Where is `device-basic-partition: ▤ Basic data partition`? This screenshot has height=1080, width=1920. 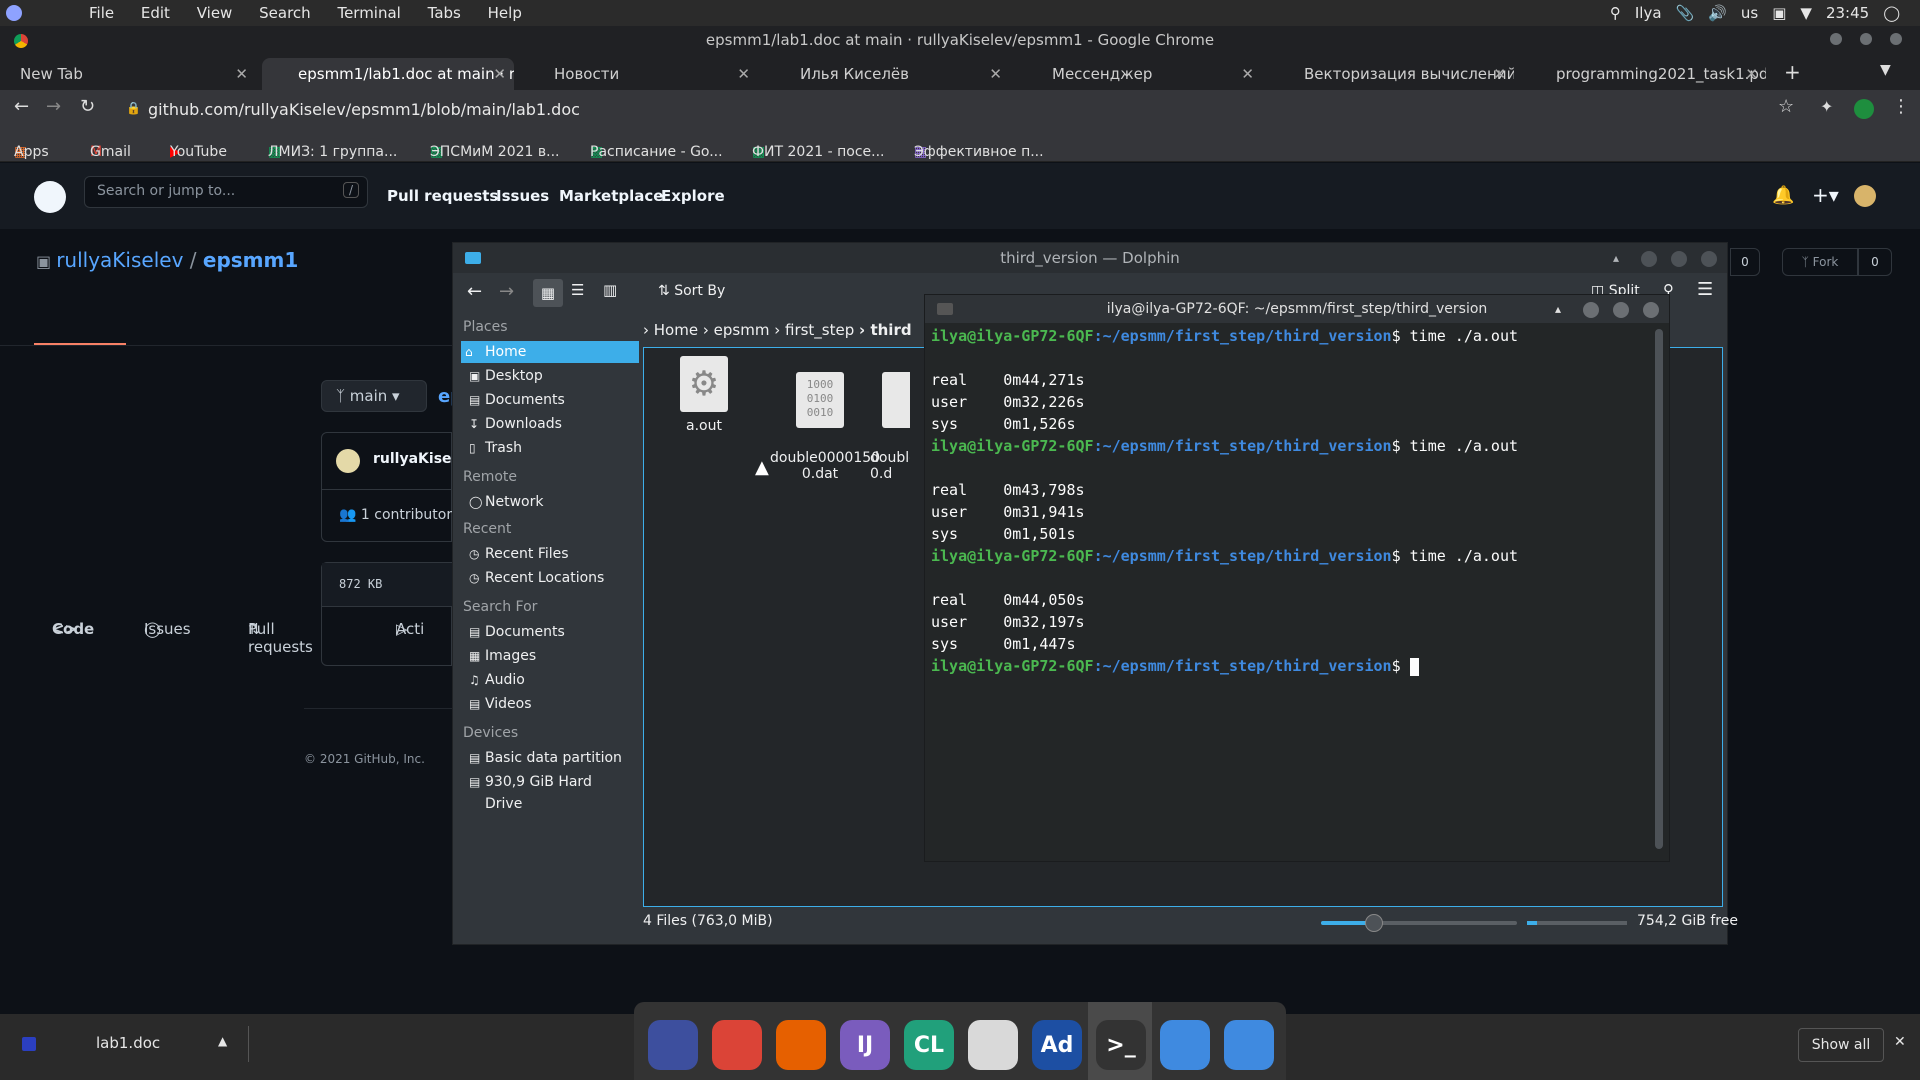
device-basic-partition: ▤ Basic data partition is located at coordinates (549, 758).